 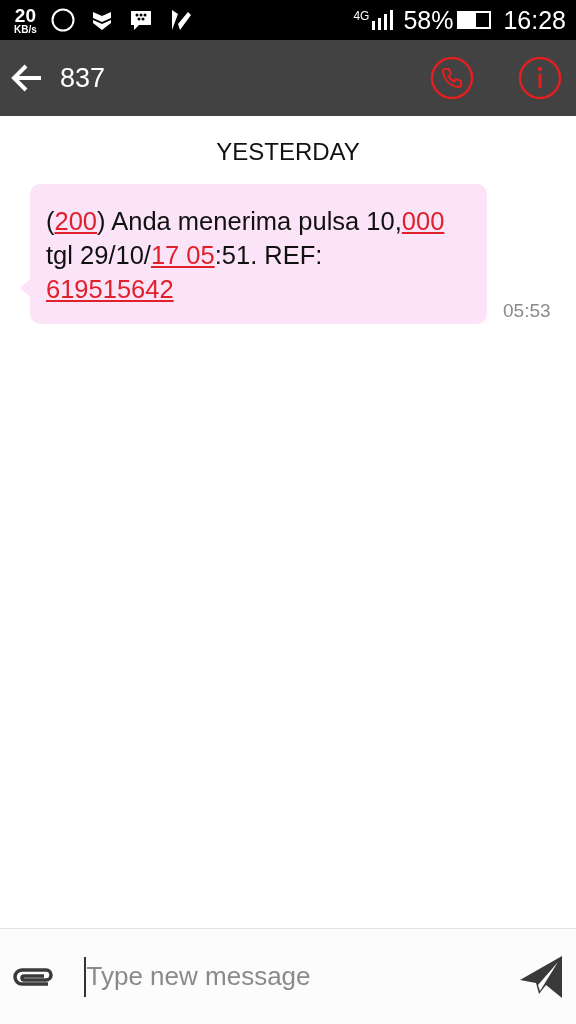 I want to click on speed-unit: KB/s, so click(x=25, y=29).